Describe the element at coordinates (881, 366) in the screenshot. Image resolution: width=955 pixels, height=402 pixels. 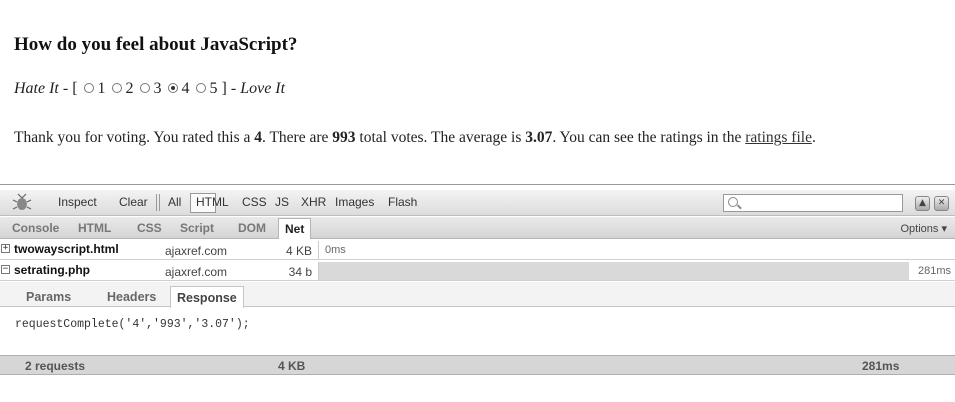
I see `summary-time: 281ms` at that location.